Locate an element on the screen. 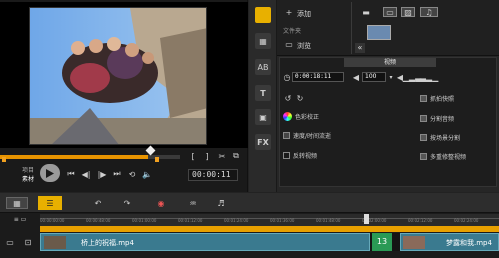  media-library-icon is located at coordinates (263, 15).